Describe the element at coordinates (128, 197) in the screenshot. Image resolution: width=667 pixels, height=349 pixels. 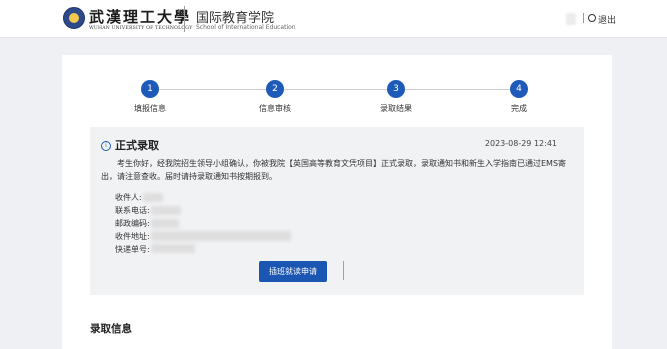
I see `field-label-recipient: 收件人:` at that location.